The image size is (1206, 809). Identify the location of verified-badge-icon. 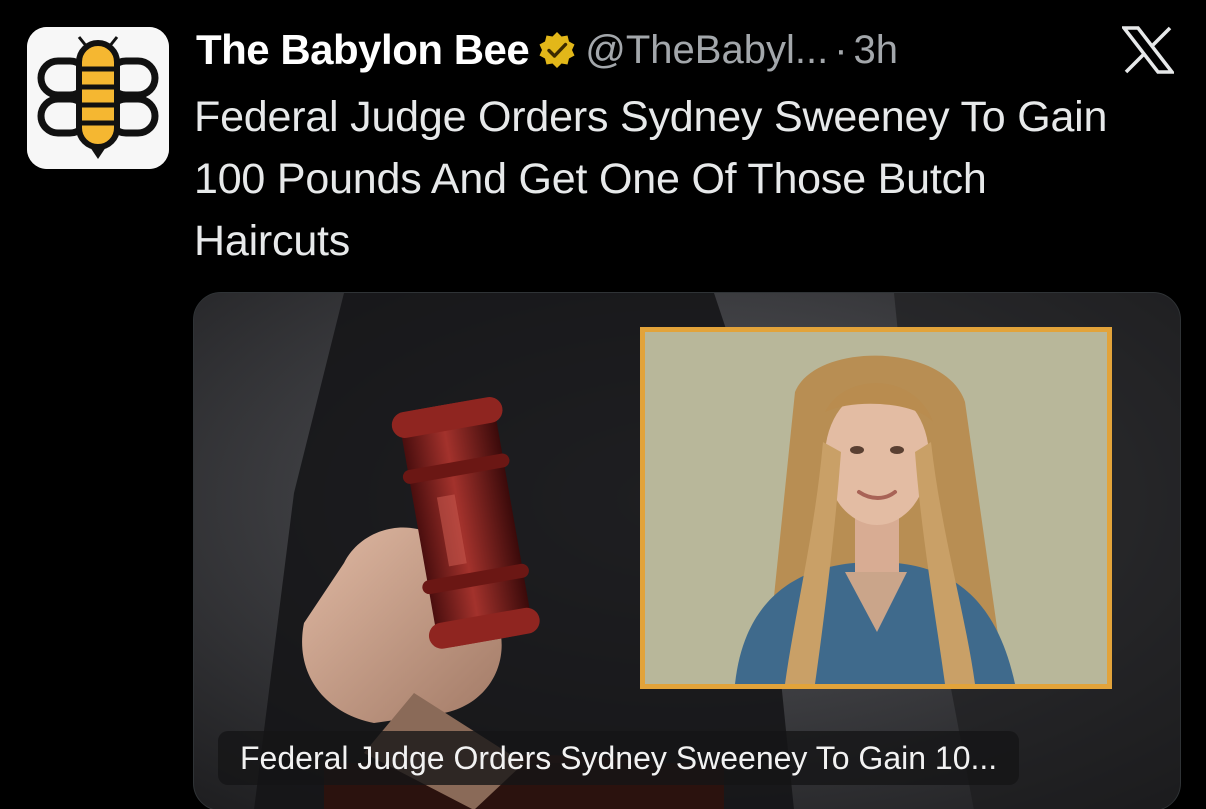
(557, 50).